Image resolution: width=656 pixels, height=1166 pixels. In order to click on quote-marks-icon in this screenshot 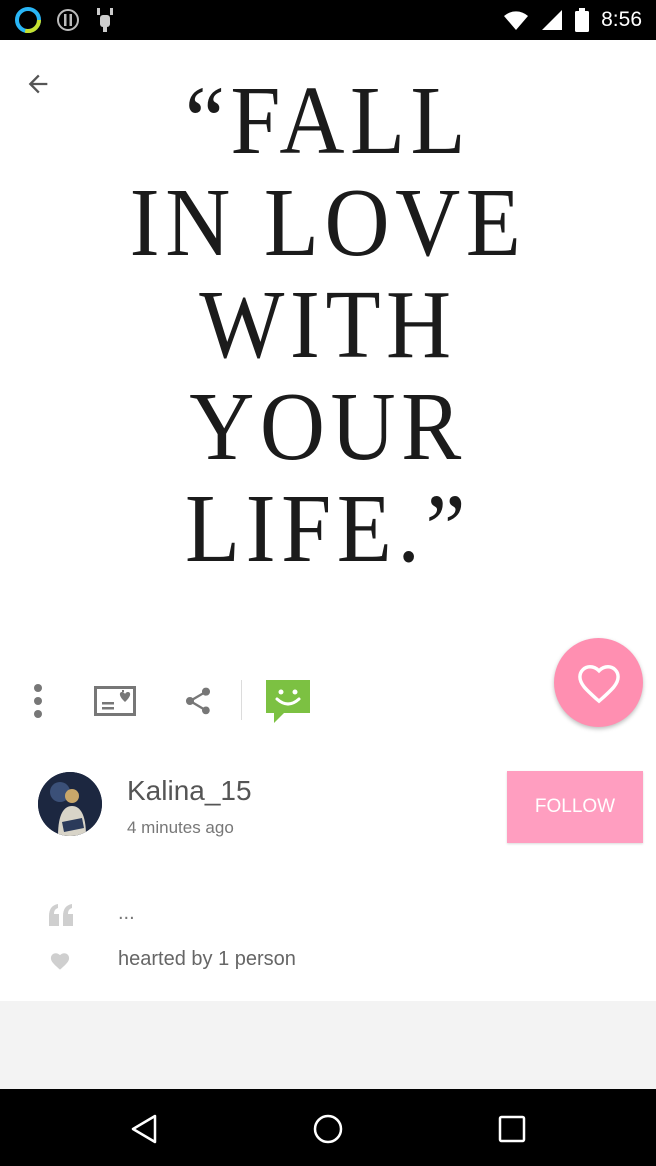, I will do `click(61, 915)`.